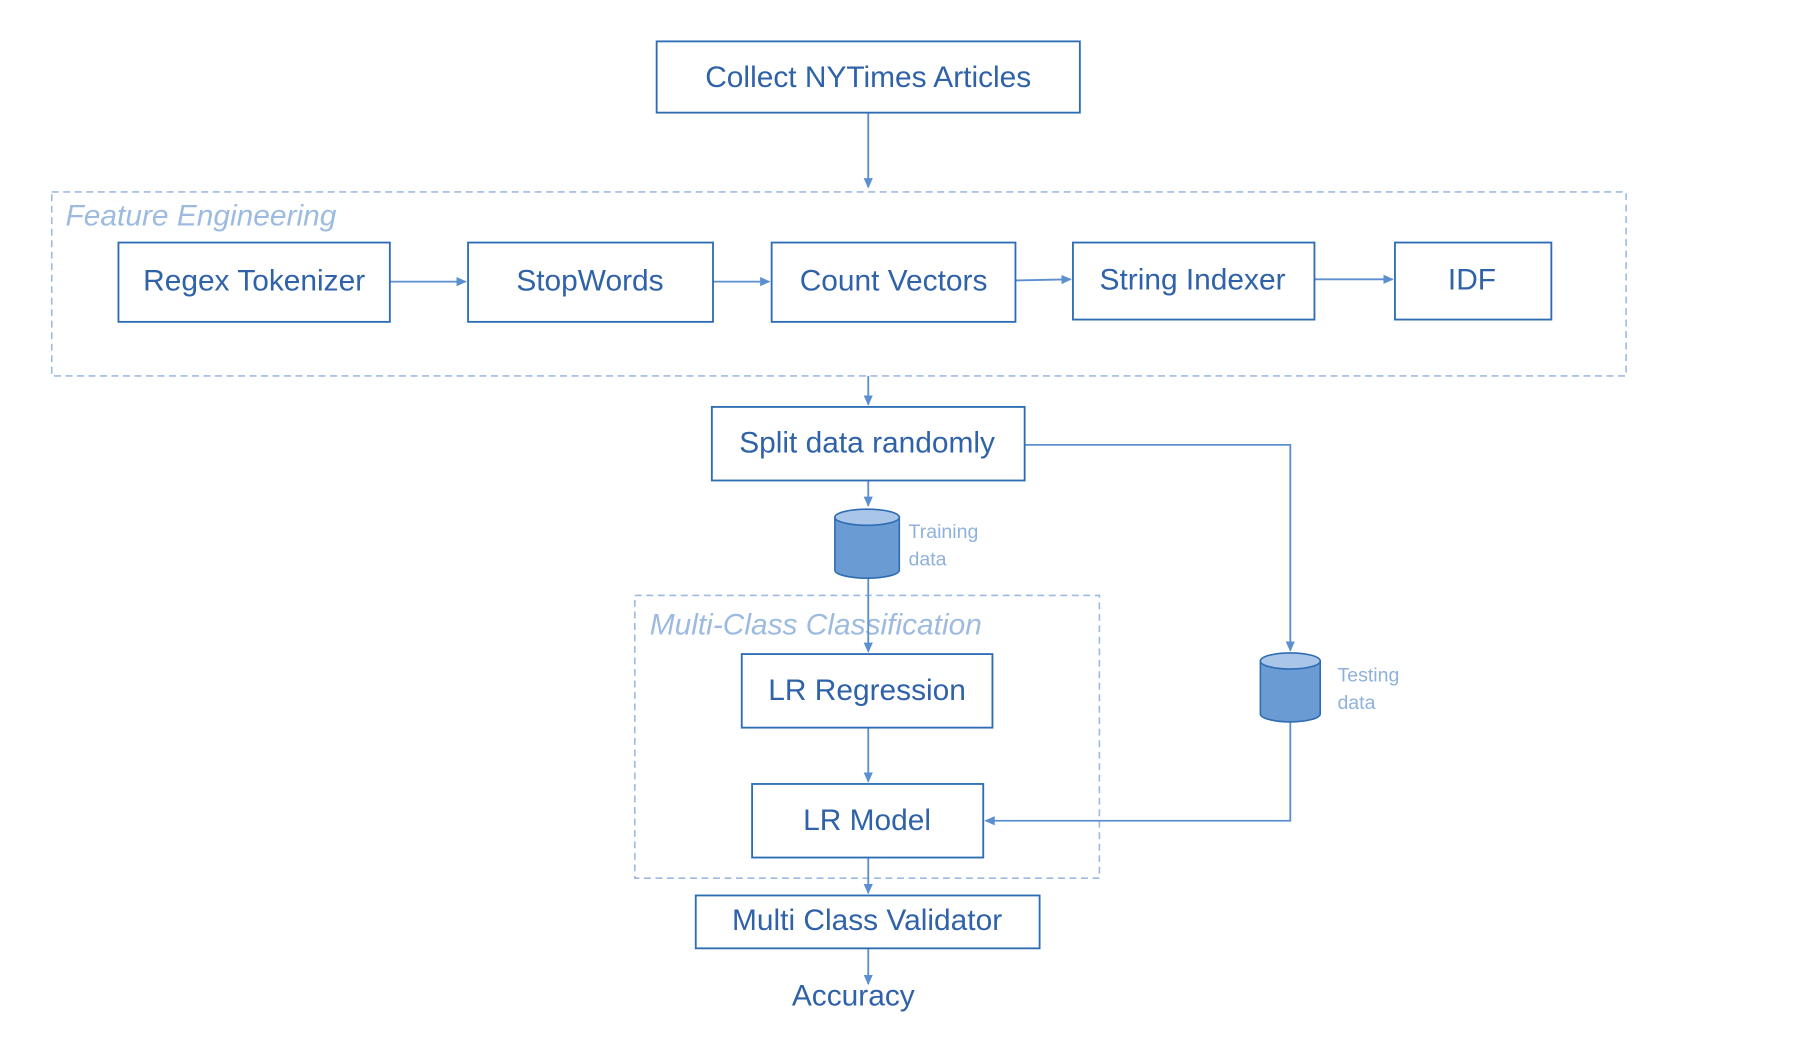 The width and height of the screenshot is (1794, 1038). I want to click on node-idf: IDF, so click(1473, 281).